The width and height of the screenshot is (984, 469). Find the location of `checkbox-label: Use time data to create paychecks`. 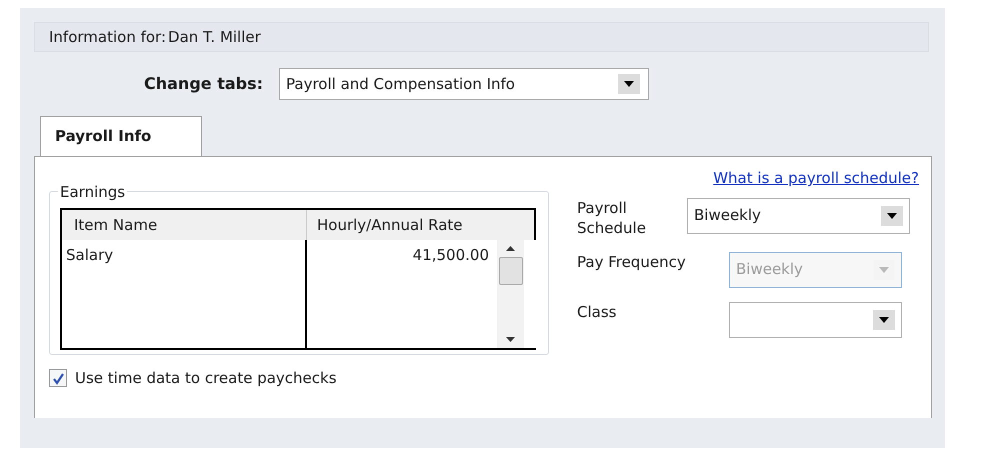

checkbox-label: Use time data to create paychecks is located at coordinates (206, 378).